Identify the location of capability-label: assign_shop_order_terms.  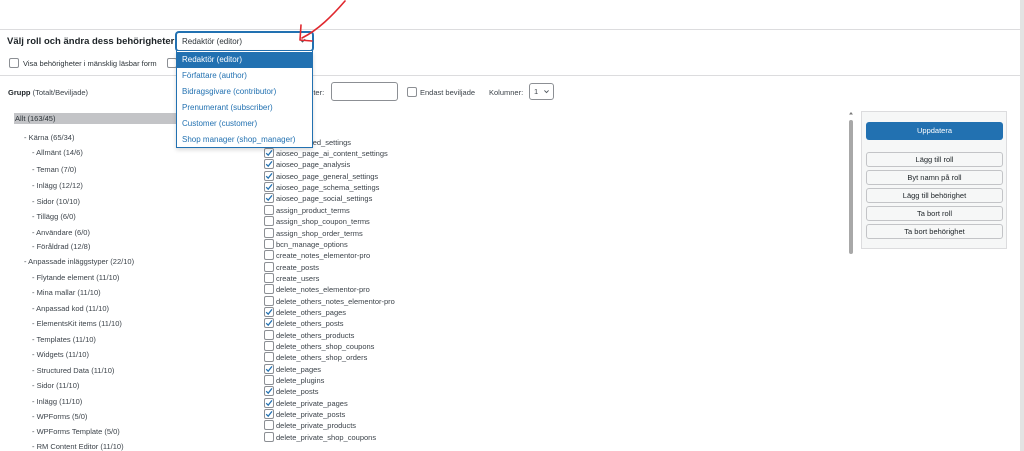
(319, 233).